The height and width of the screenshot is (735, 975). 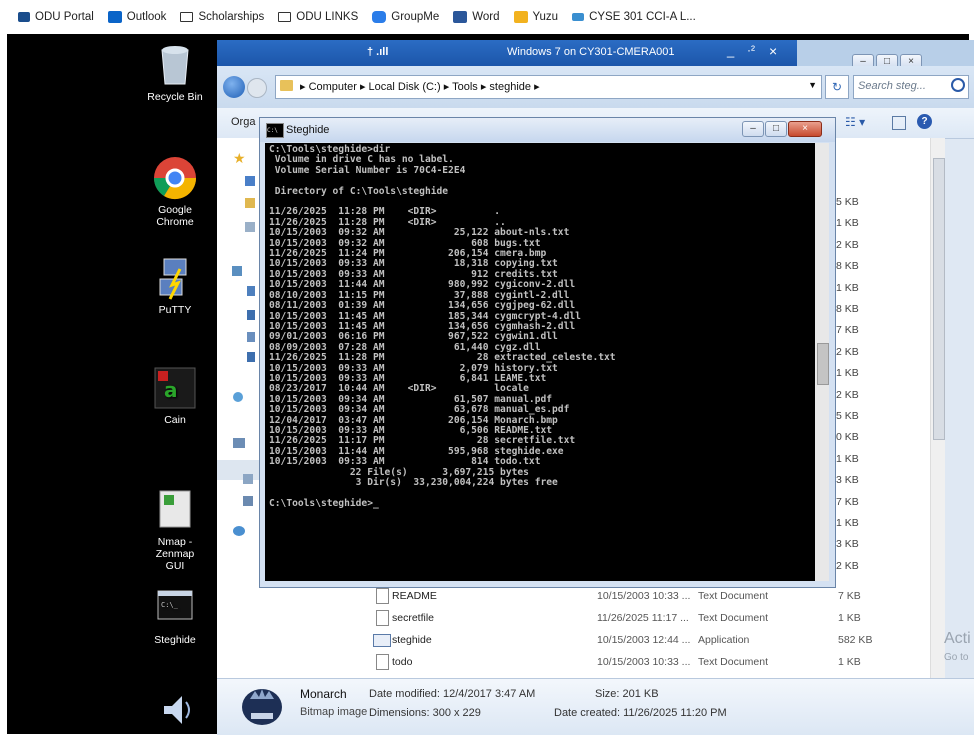 I want to click on console-line: C:\Tools\steghide>_, so click(x=324, y=503).